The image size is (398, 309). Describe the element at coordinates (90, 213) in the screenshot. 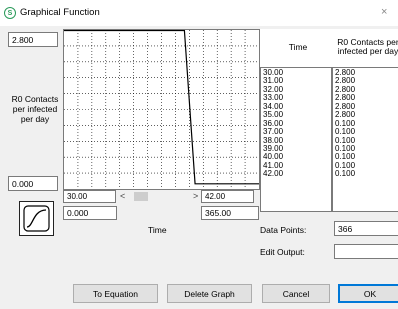

I see `x-min-input: 0.000` at that location.